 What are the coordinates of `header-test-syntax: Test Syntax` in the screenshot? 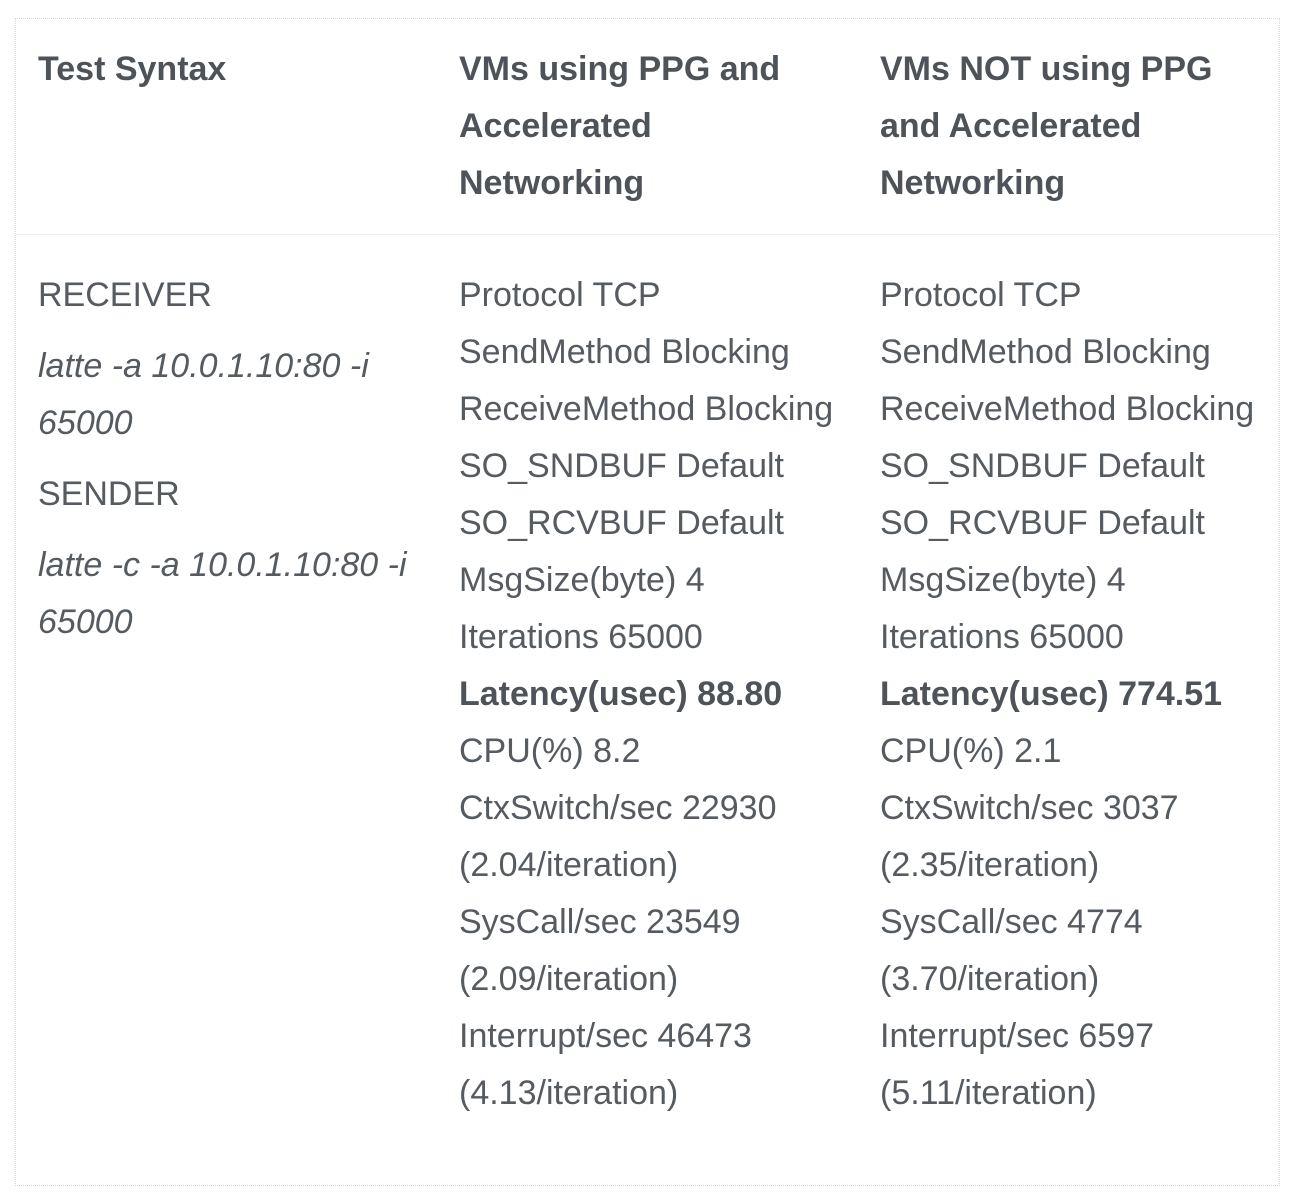 It's located at (226, 127).